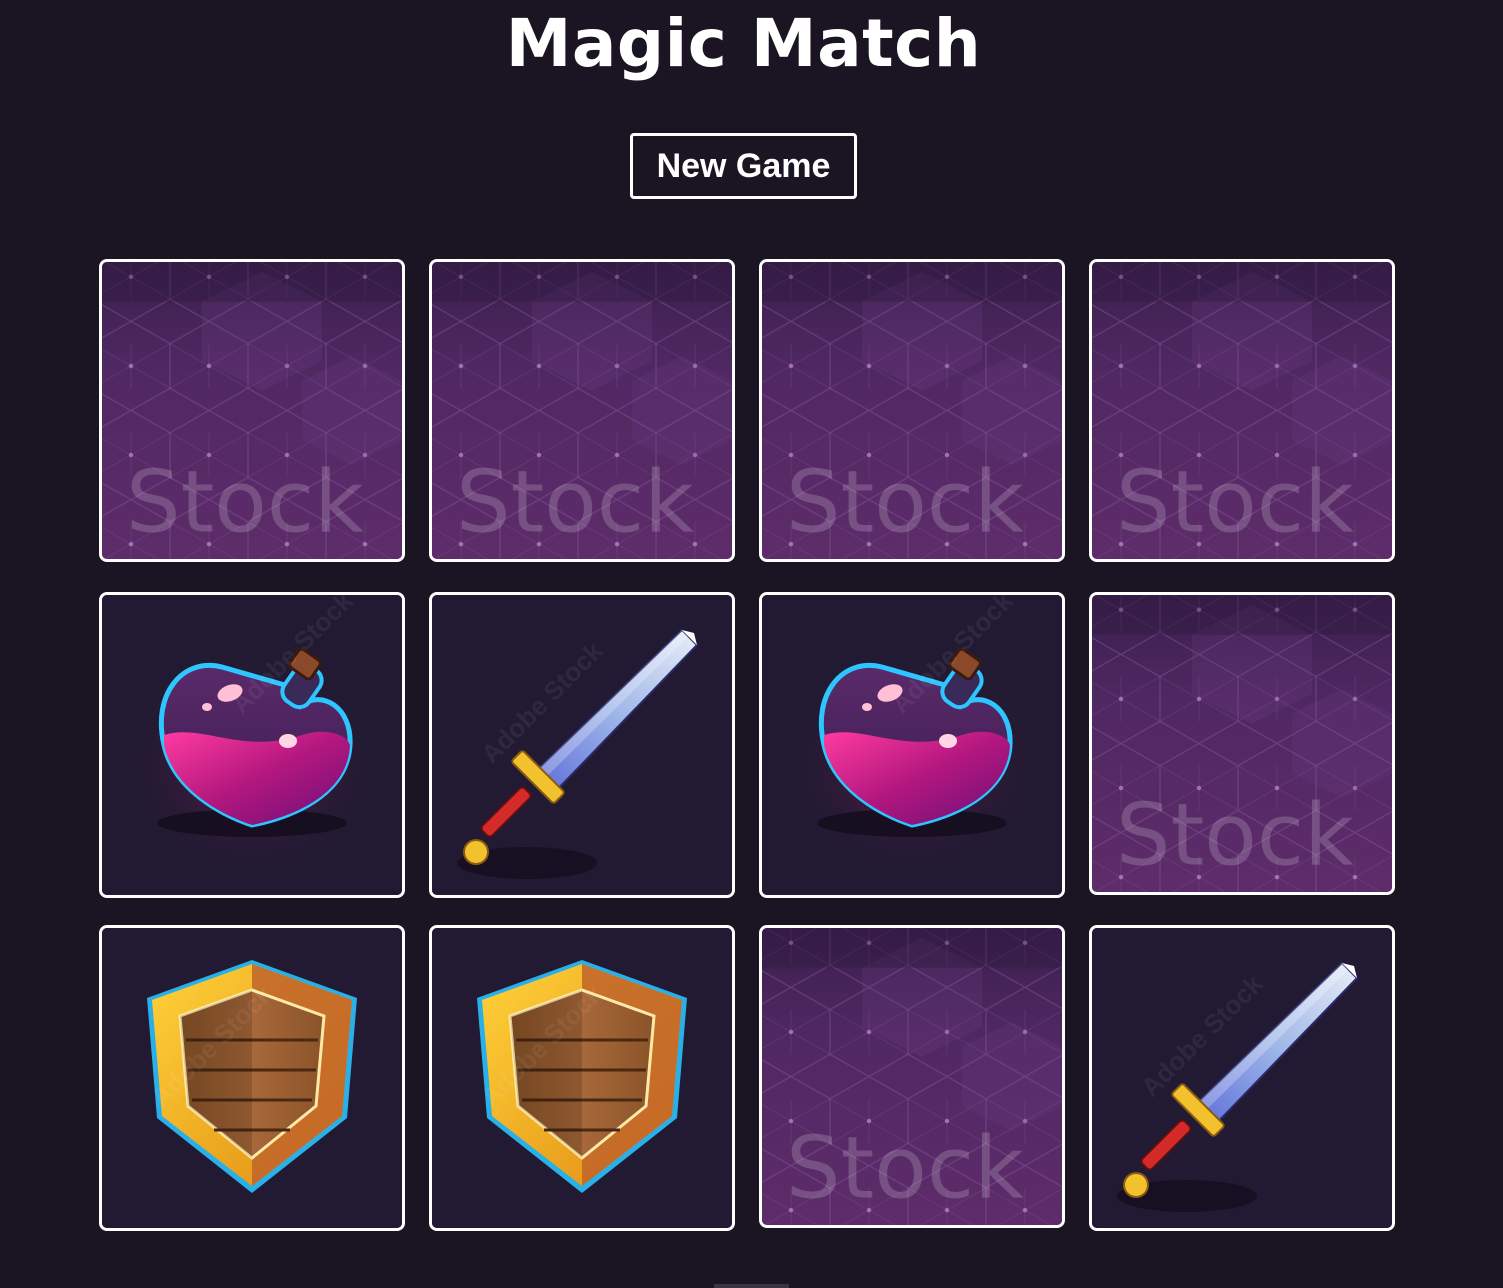 This screenshot has width=1503, height=1288. Describe the element at coordinates (743, 166) in the screenshot. I see `new-game-button: New Game` at that location.